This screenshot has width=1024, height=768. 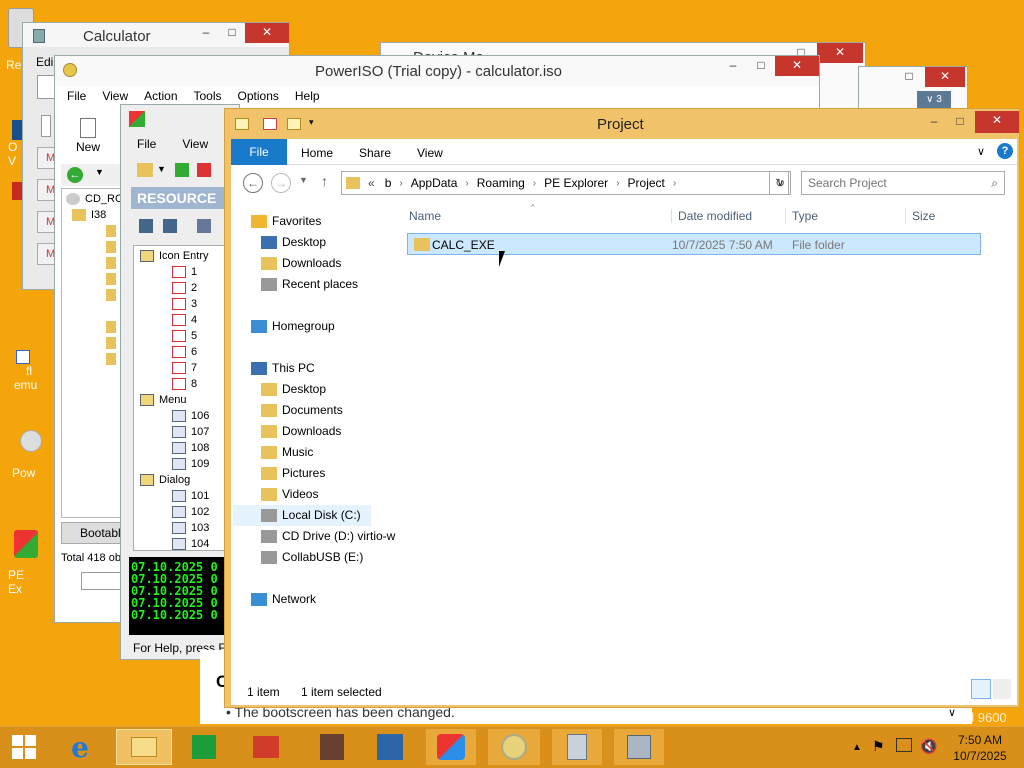 I want to click on breadcrumb-item: PE Explorer, so click(x=576, y=183).